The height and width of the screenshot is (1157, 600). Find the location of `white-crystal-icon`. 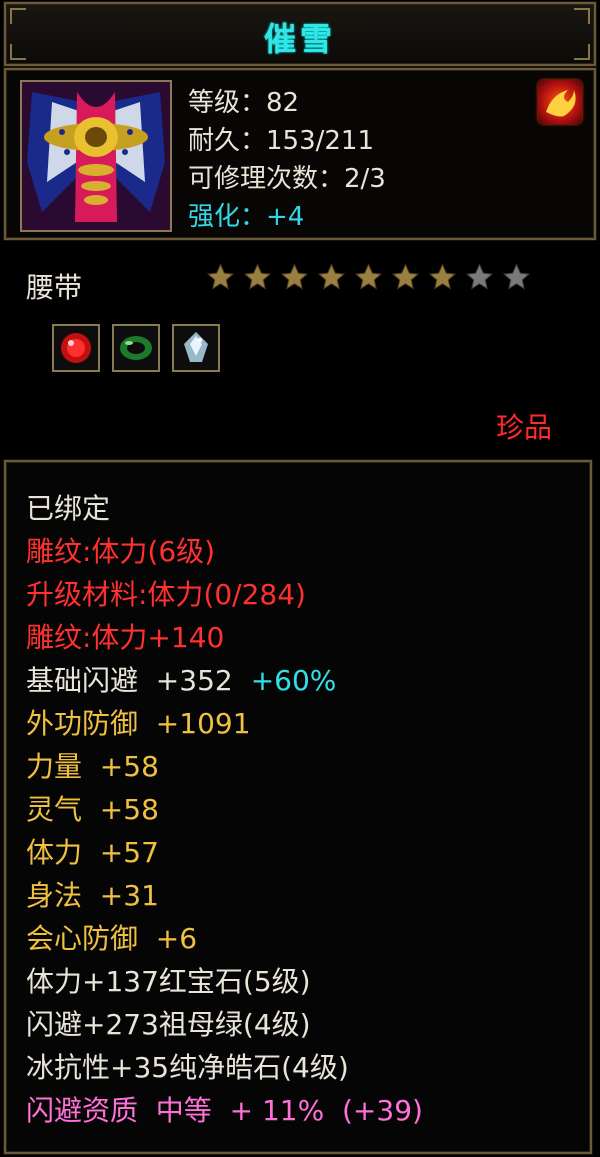

white-crystal-icon is located at coordinates (196, 347).